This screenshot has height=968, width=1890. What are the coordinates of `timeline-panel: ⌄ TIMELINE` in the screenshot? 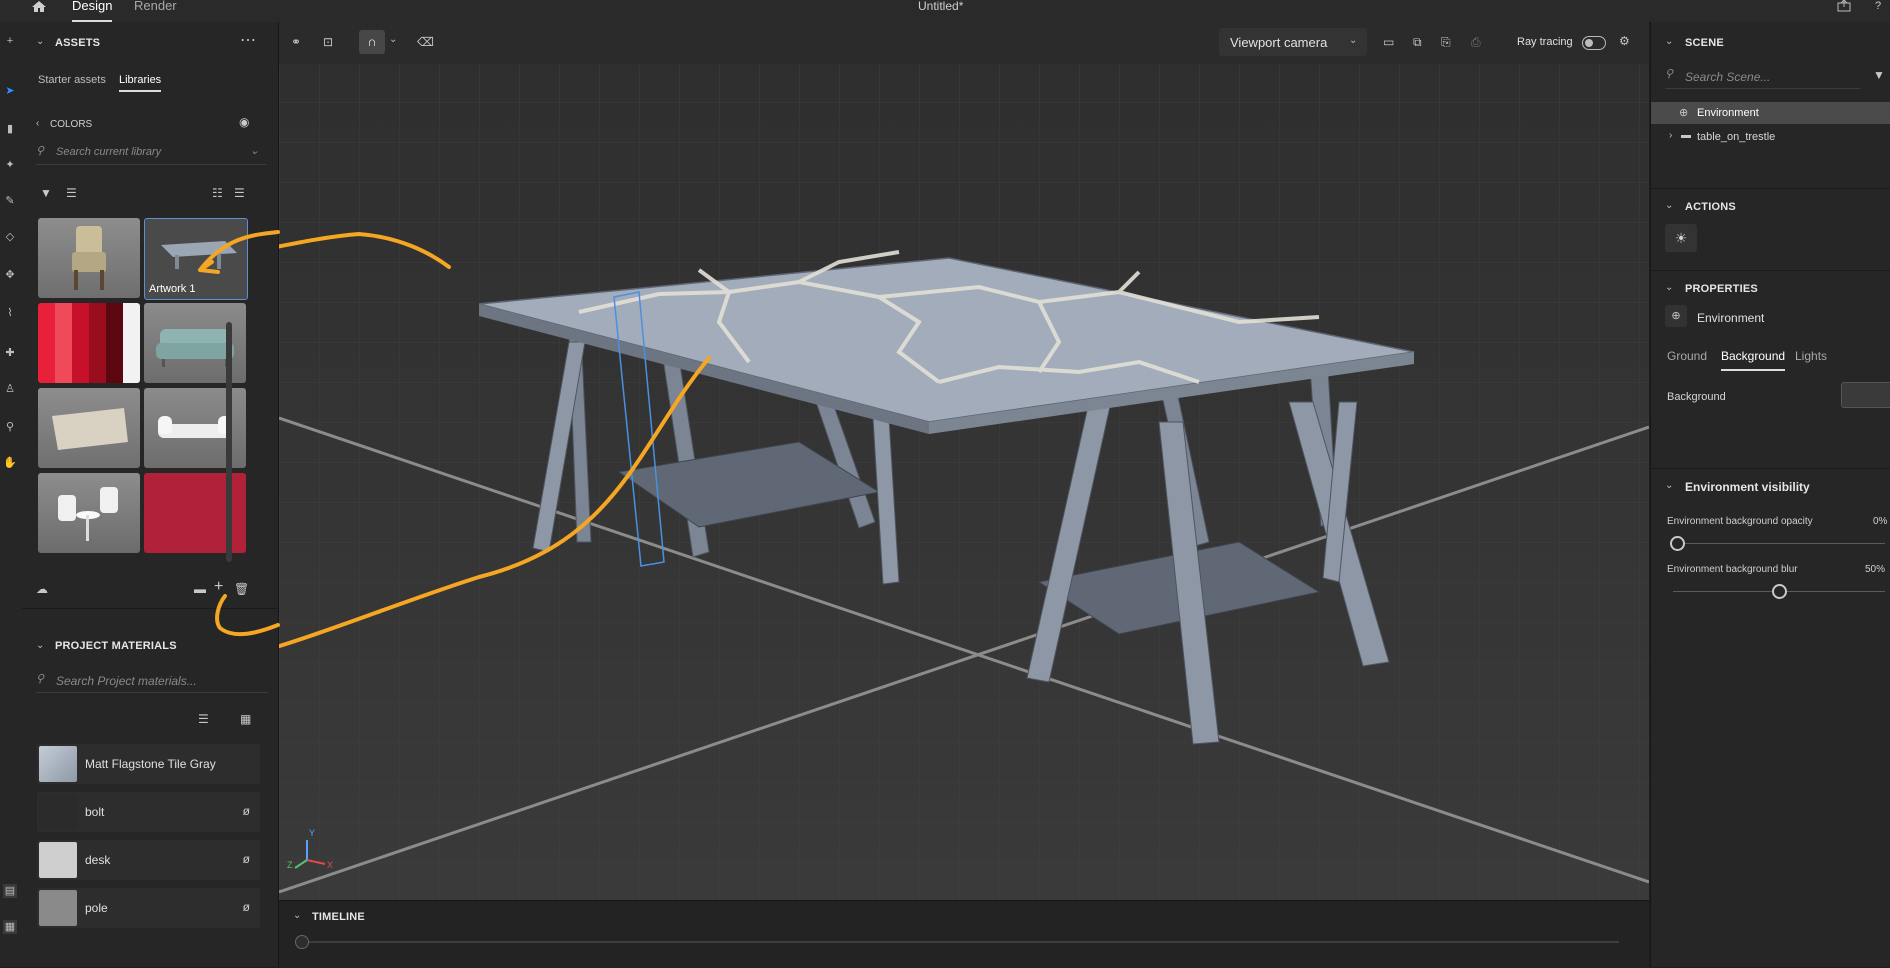 It's located at (964, 934).